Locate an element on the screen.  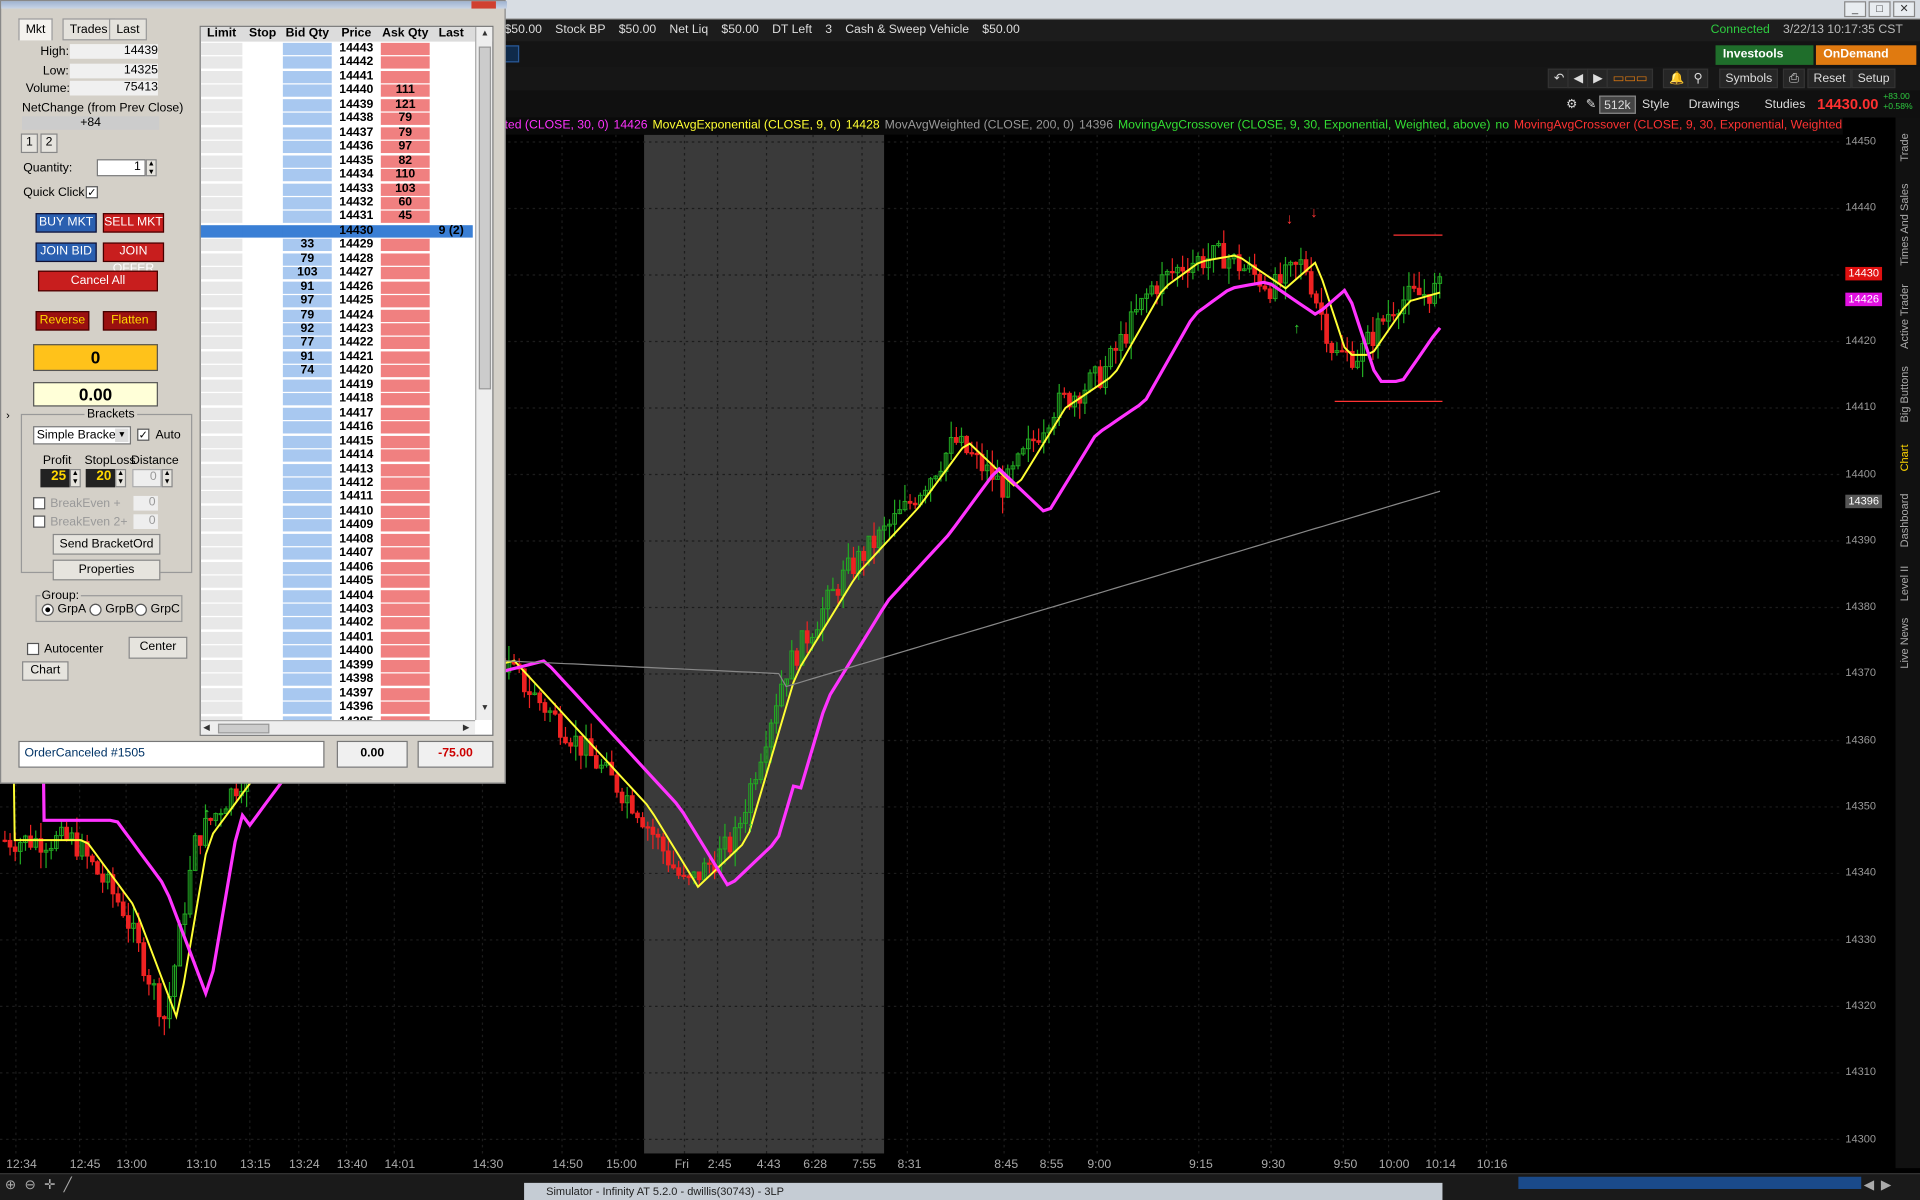
sell-mkt-button: SELL MKT is located at coordinates (133, 223).